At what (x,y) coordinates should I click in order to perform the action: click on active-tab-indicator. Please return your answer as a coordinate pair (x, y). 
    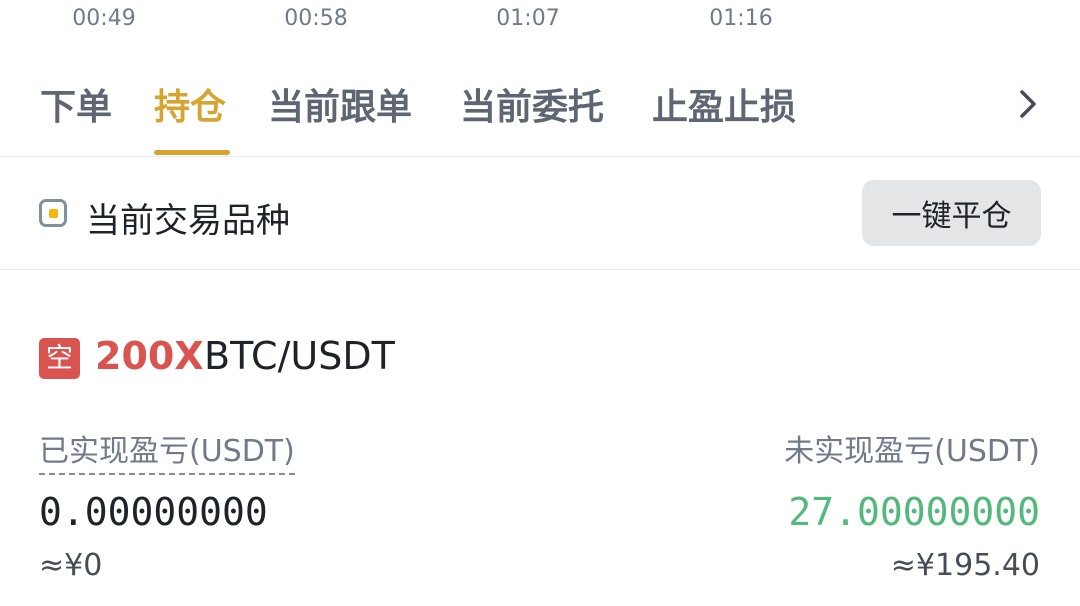
    Looking at the image, I should click on (192, 152).